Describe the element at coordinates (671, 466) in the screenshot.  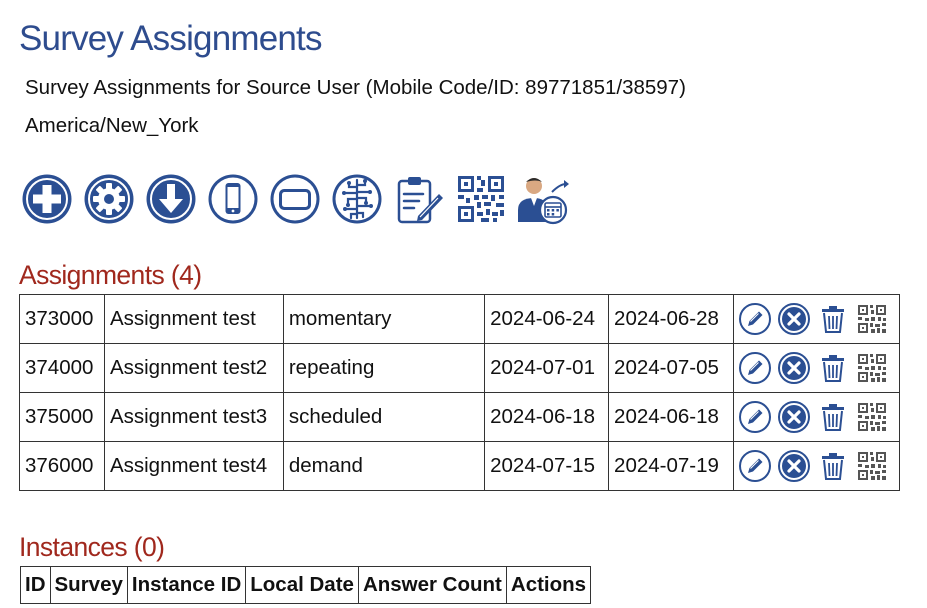
I see `end-date-cell: 2024-07-19` at that location.